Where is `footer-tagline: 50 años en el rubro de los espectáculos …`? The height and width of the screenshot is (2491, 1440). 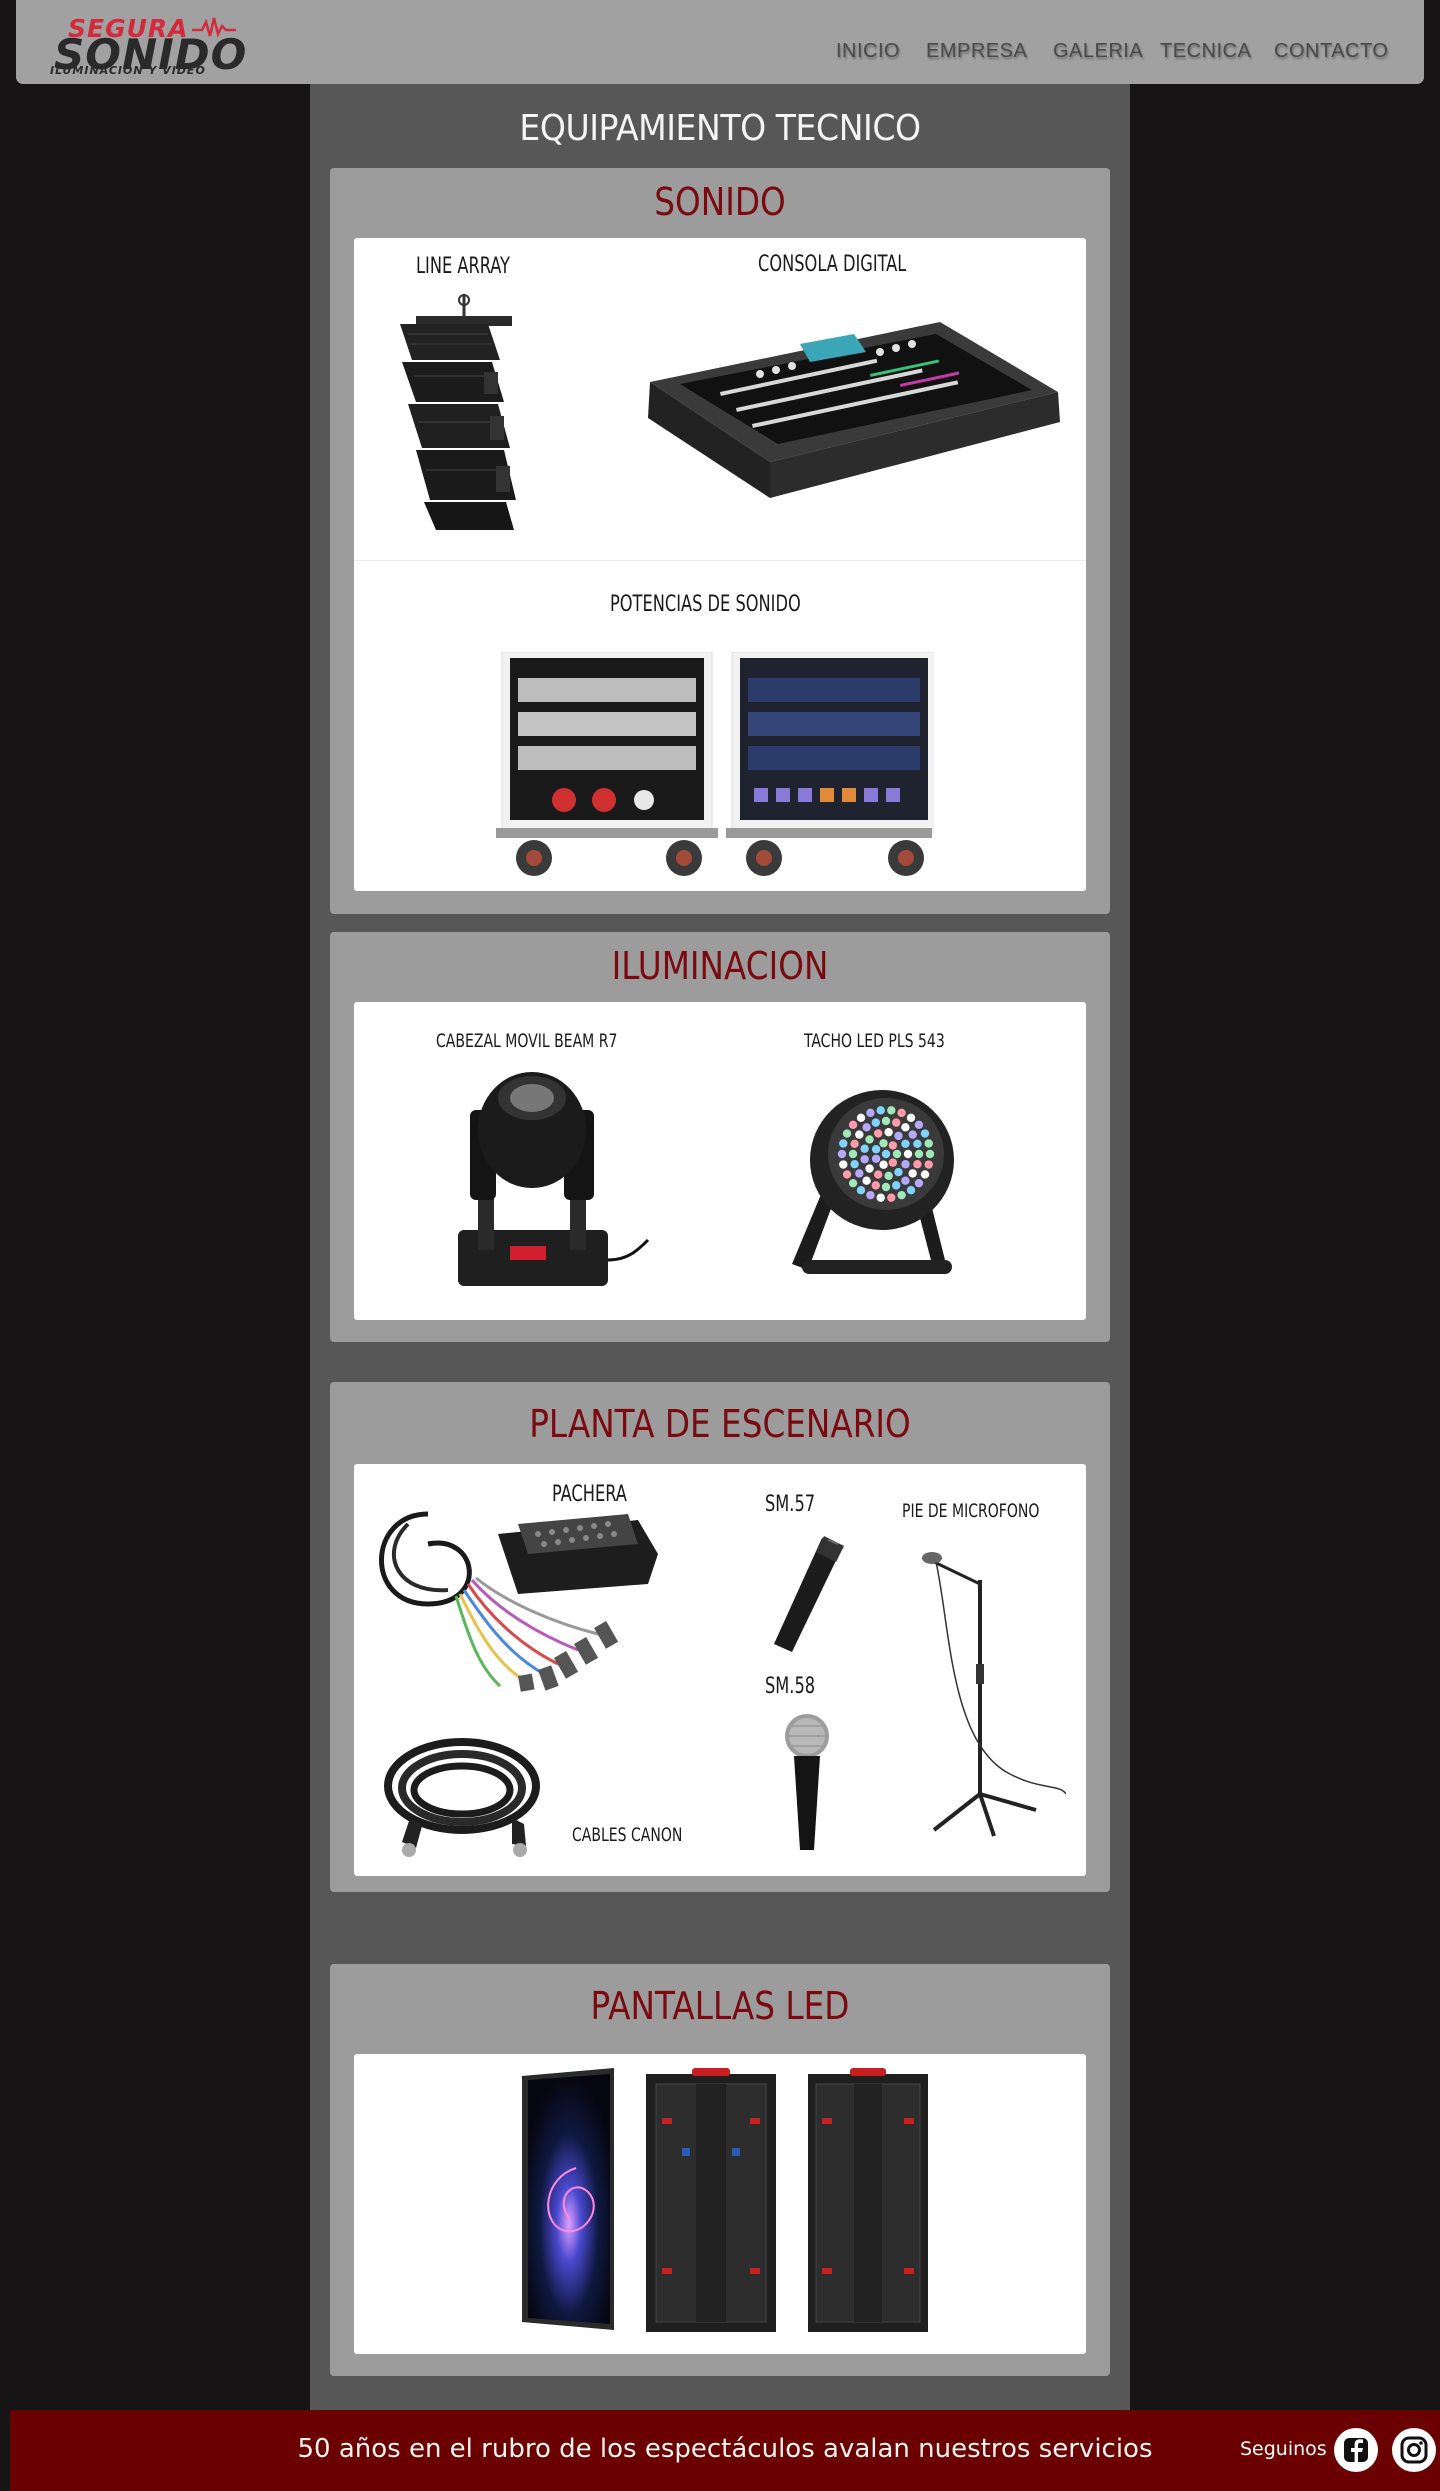
footer-tagline: 50 años en el rubro de los espectáculos … is located at coordinates (725, 2449).